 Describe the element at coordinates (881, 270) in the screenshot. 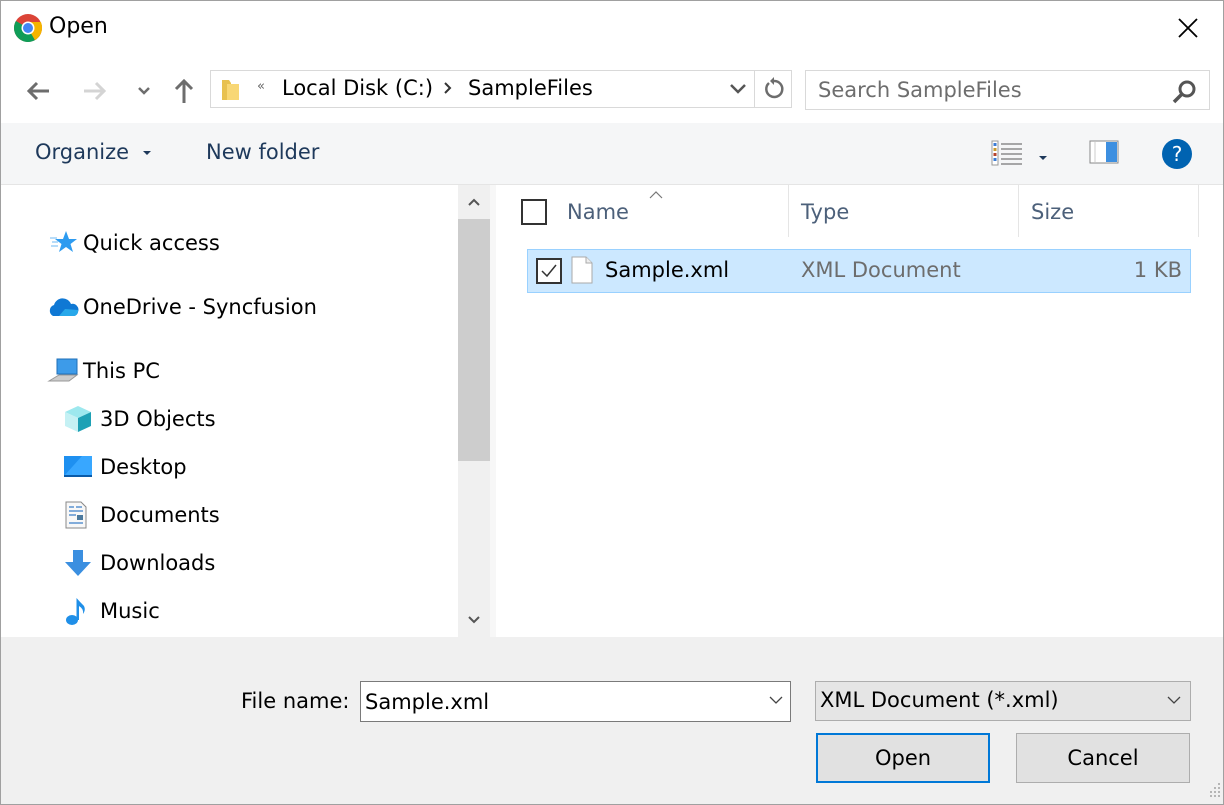

I see `file-type: XML Document` at that location.